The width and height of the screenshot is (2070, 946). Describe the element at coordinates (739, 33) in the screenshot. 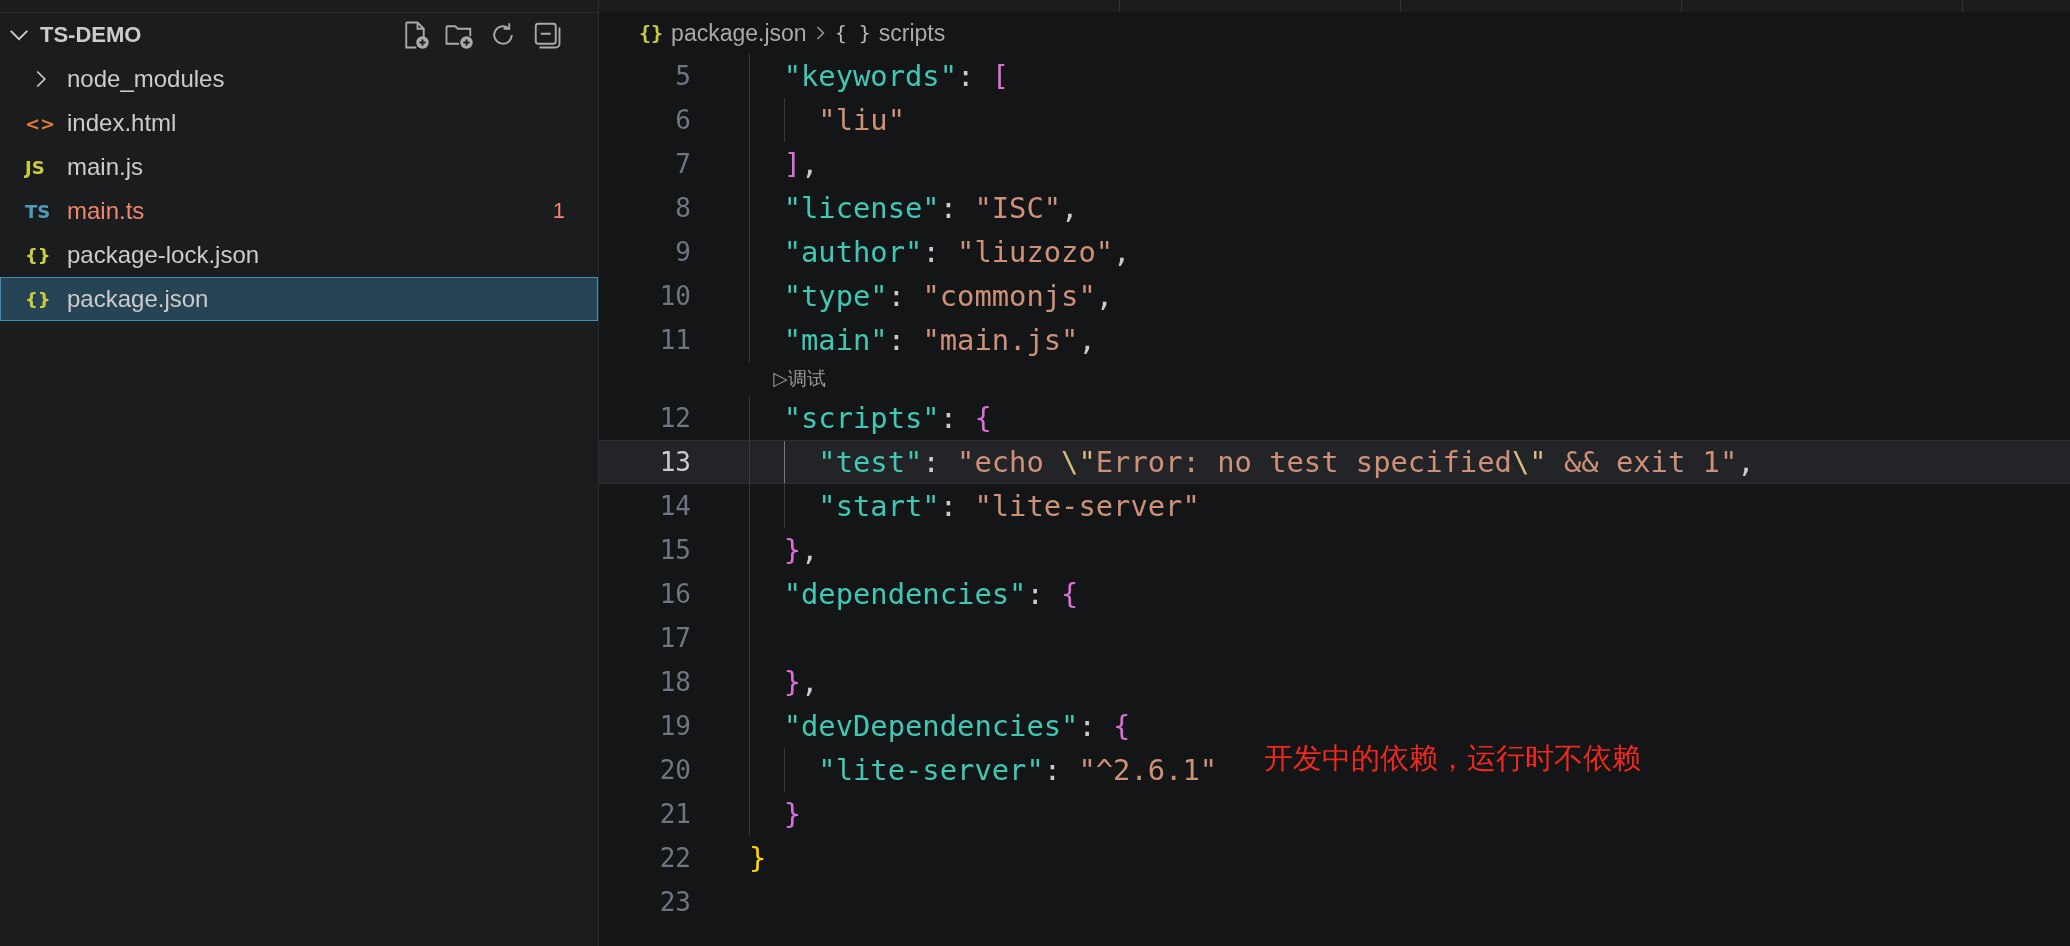

I see `breadcrumb-item: package.json` at that location.